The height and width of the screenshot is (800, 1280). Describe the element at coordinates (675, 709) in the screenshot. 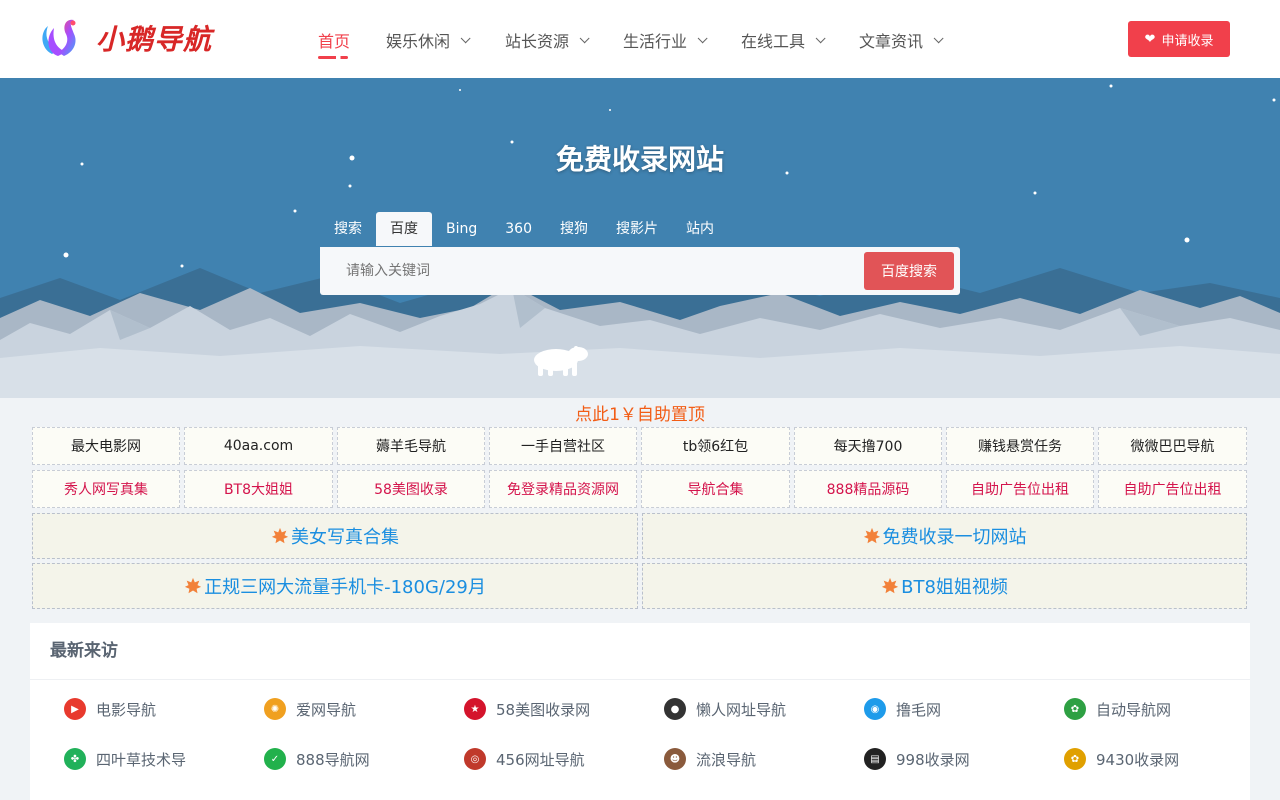

I see `penguin-icon: ●` at that location.